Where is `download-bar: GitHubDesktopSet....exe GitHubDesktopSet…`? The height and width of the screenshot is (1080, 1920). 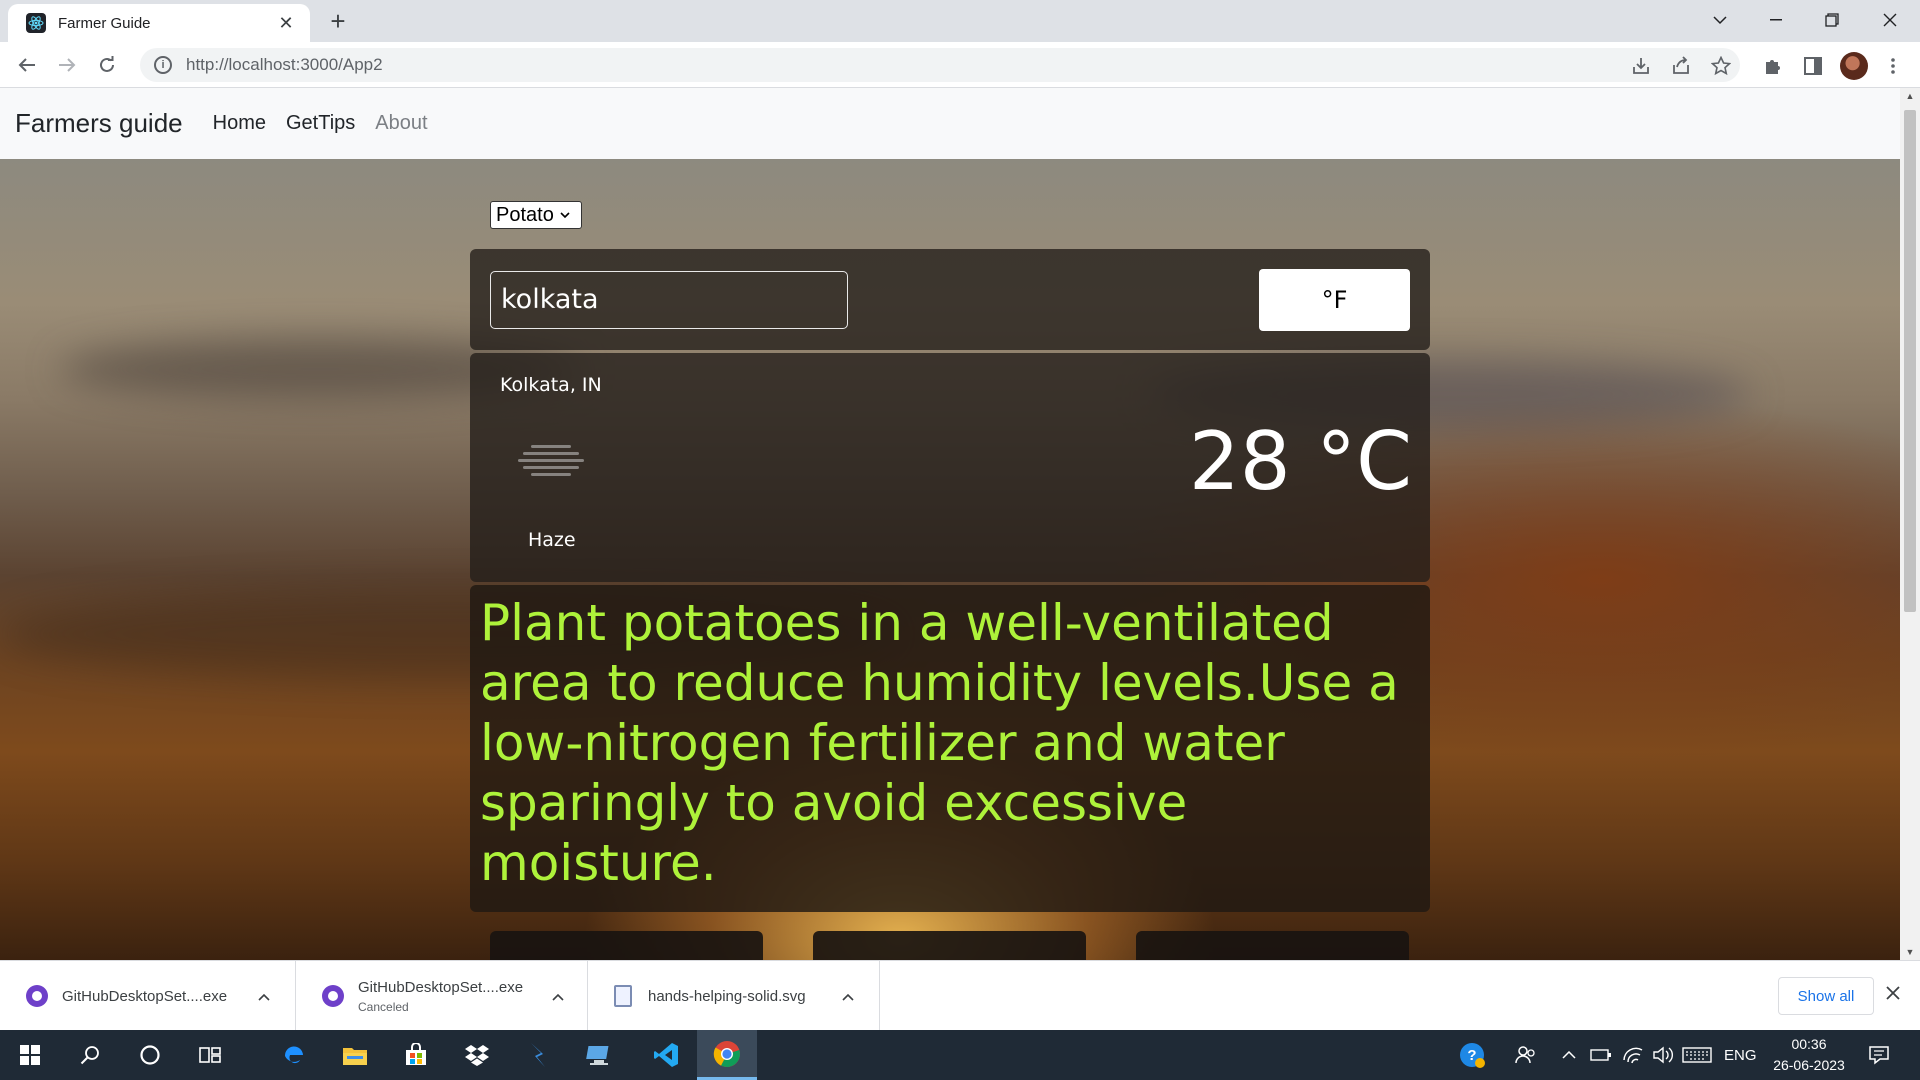
download-bar: GitHubDesktopSet....exe GitHubDesktopSet… is located at coordinates (960, 995).